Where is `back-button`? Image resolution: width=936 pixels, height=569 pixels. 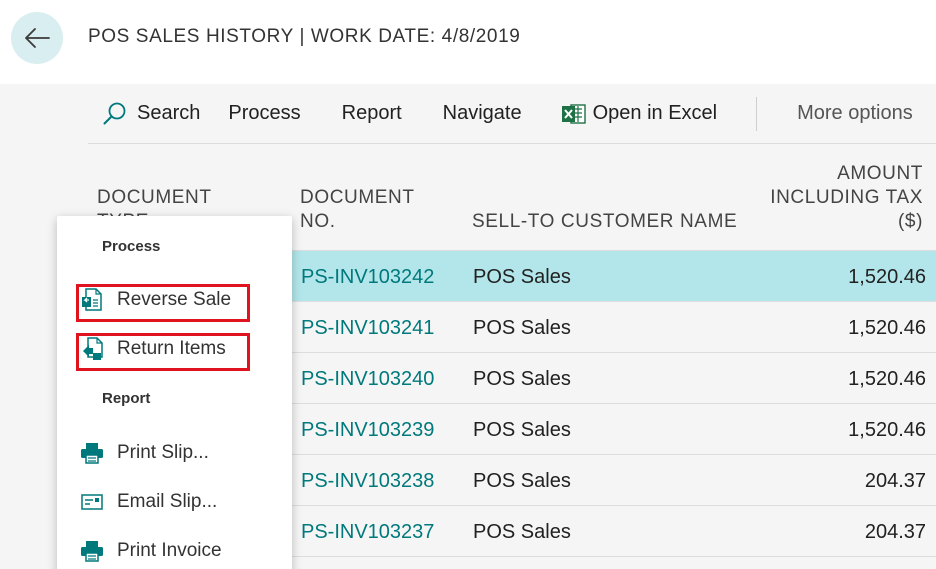 back-button is located at coordinates (37, 38).